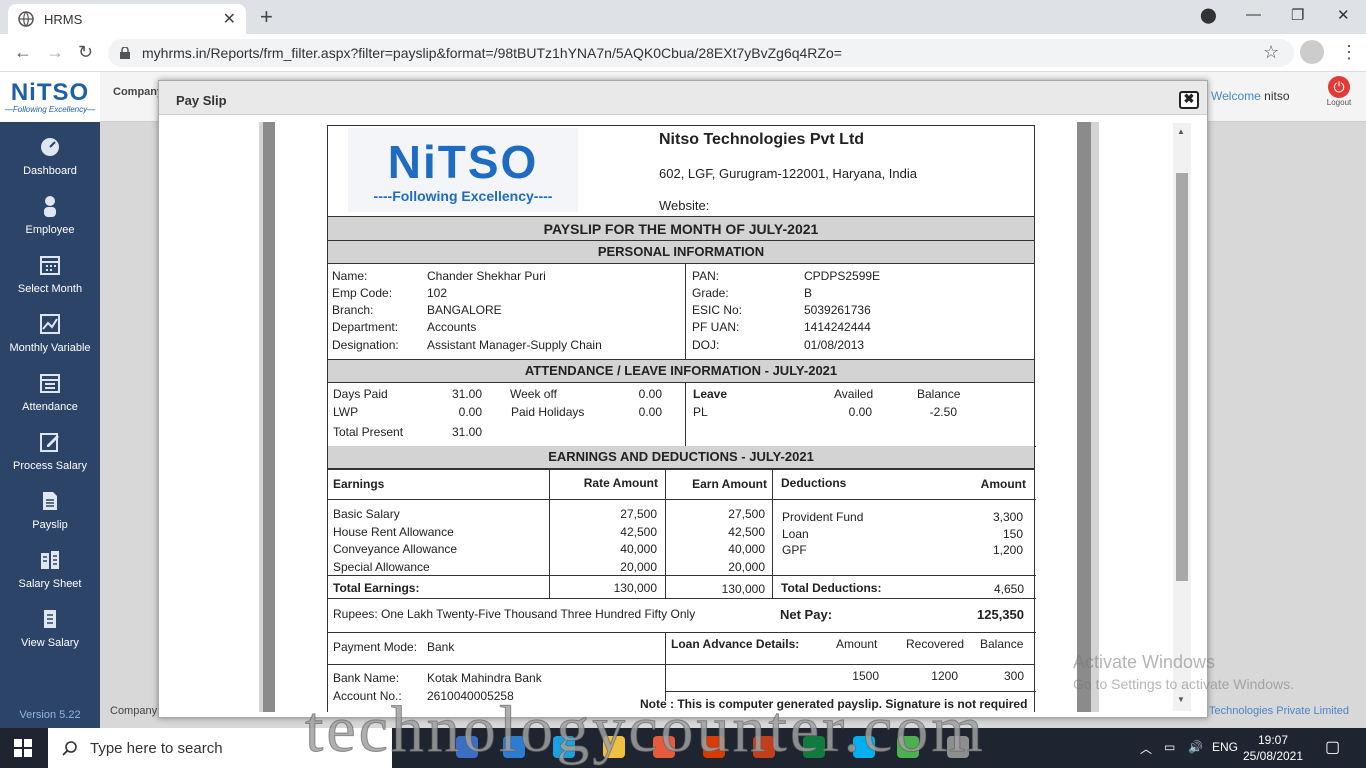  I want to click on brand-watermark: technologycounter.com, so click(645, 729).